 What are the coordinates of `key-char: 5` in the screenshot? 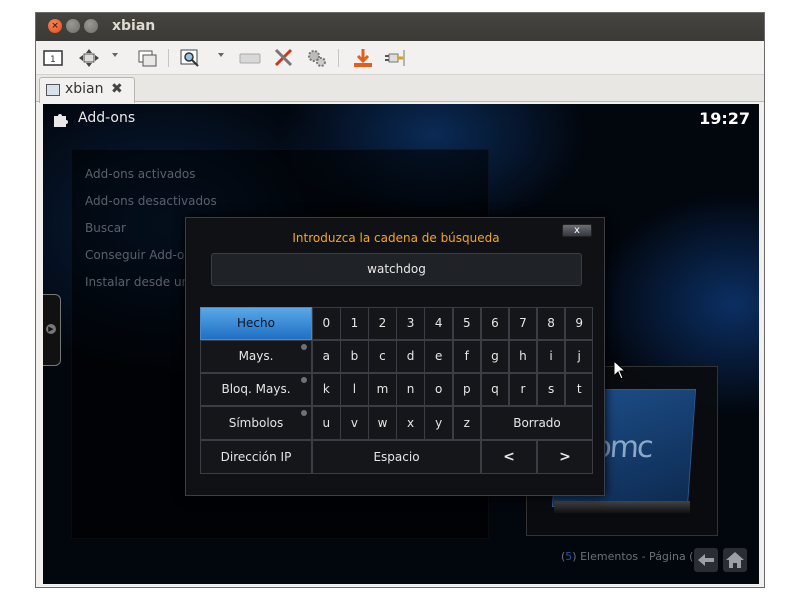 It's located at (467, 323).